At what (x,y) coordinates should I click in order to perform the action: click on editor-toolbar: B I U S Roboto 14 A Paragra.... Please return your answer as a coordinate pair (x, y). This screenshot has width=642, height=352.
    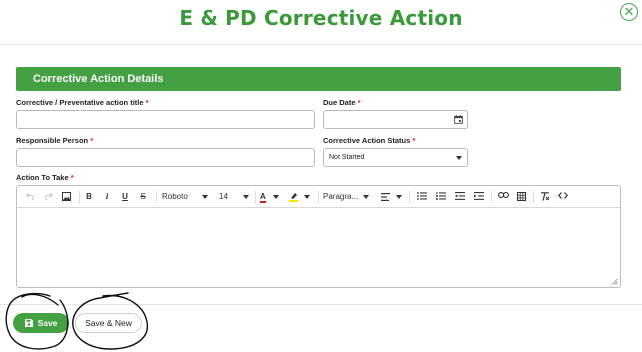
    Looking at the image, I should click on (318, 197).